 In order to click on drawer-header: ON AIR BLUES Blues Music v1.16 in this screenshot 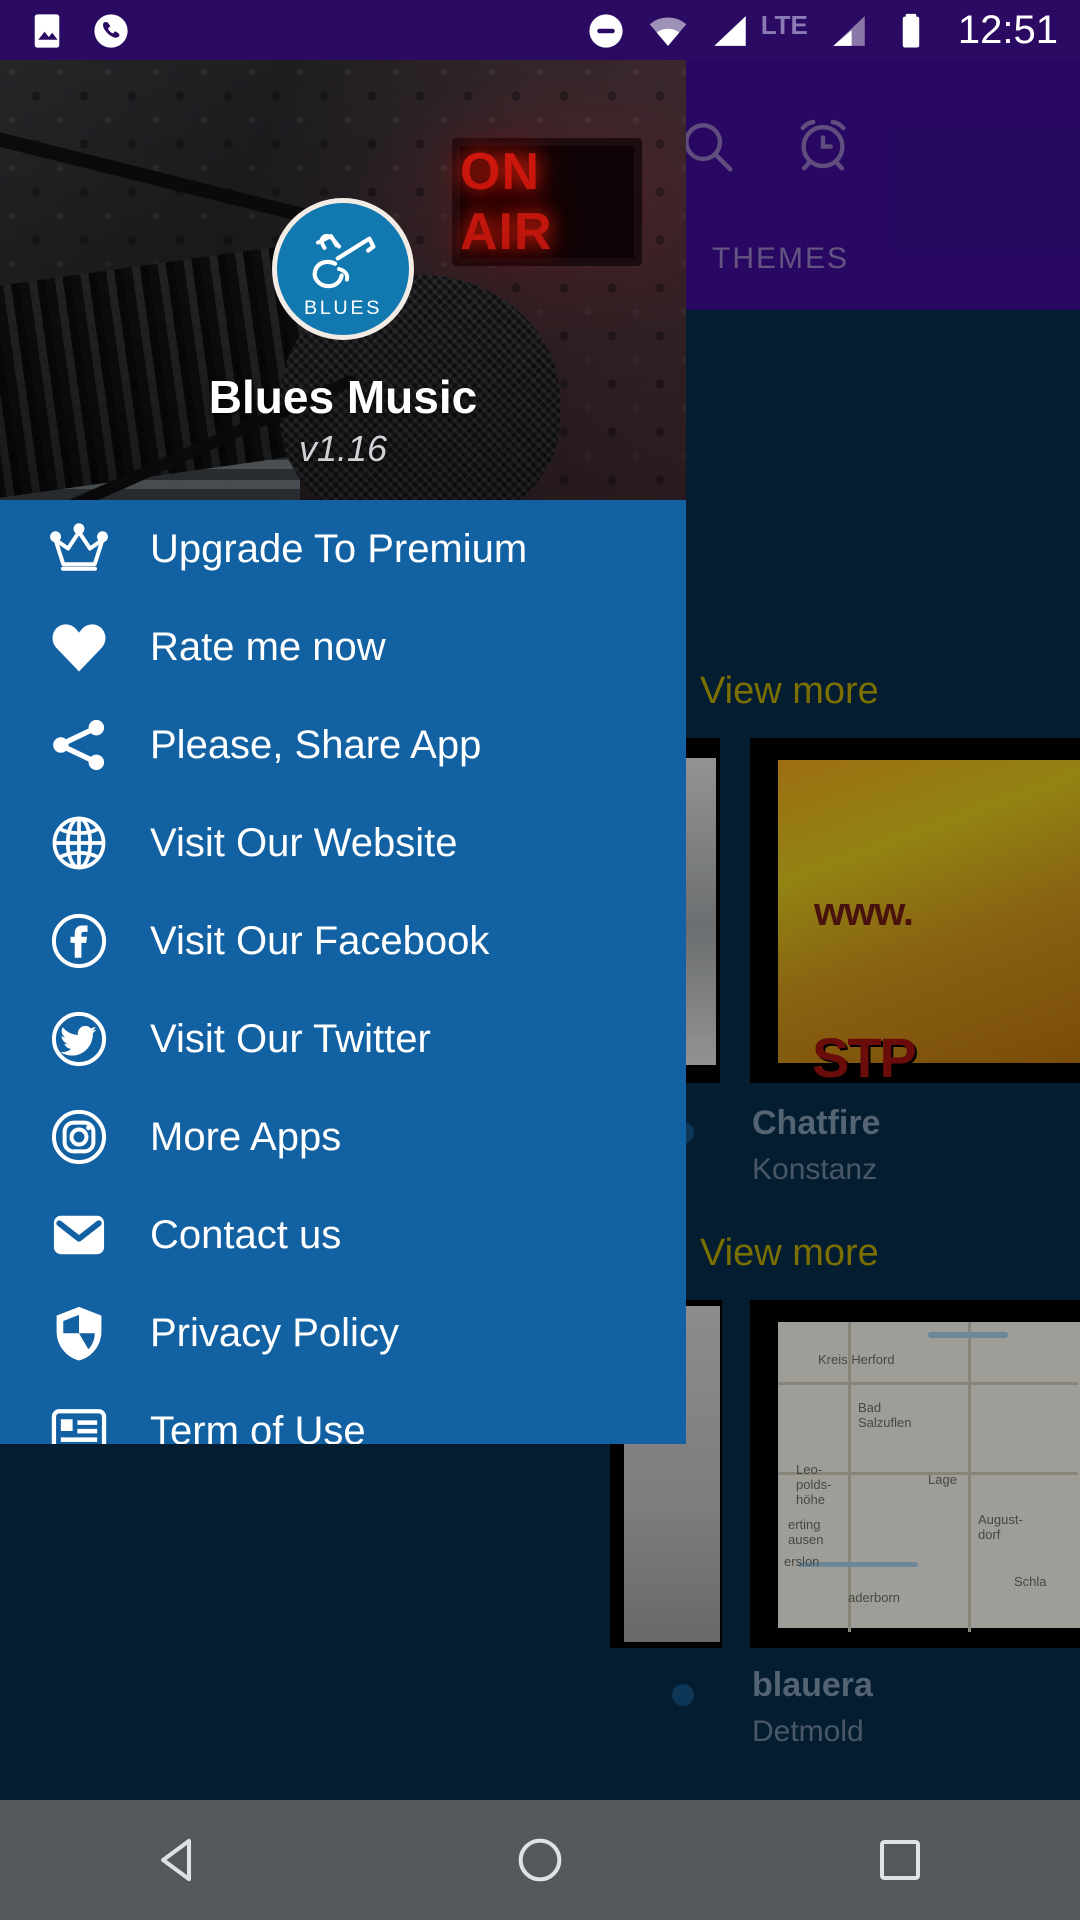, I will do `click(343, 280)`.